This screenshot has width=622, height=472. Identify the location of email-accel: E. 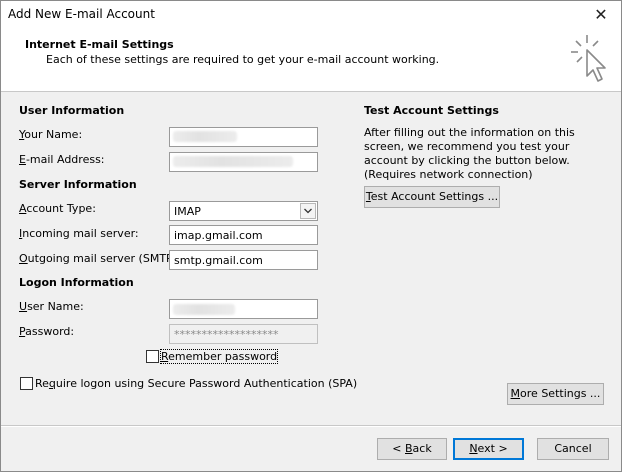
(22, 159).